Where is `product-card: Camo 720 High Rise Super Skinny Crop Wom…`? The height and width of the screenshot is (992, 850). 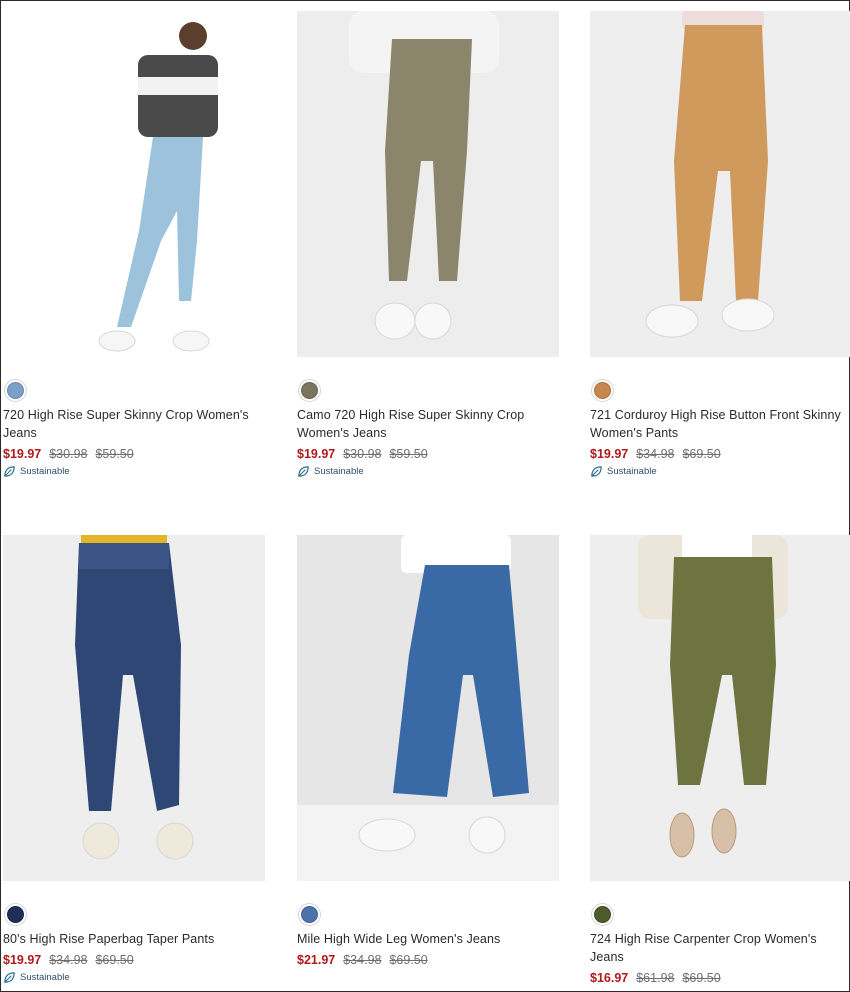 product-card: Camo 720 High Rise Super Skinny Crop Wom… is located at coordinates (428, 244).